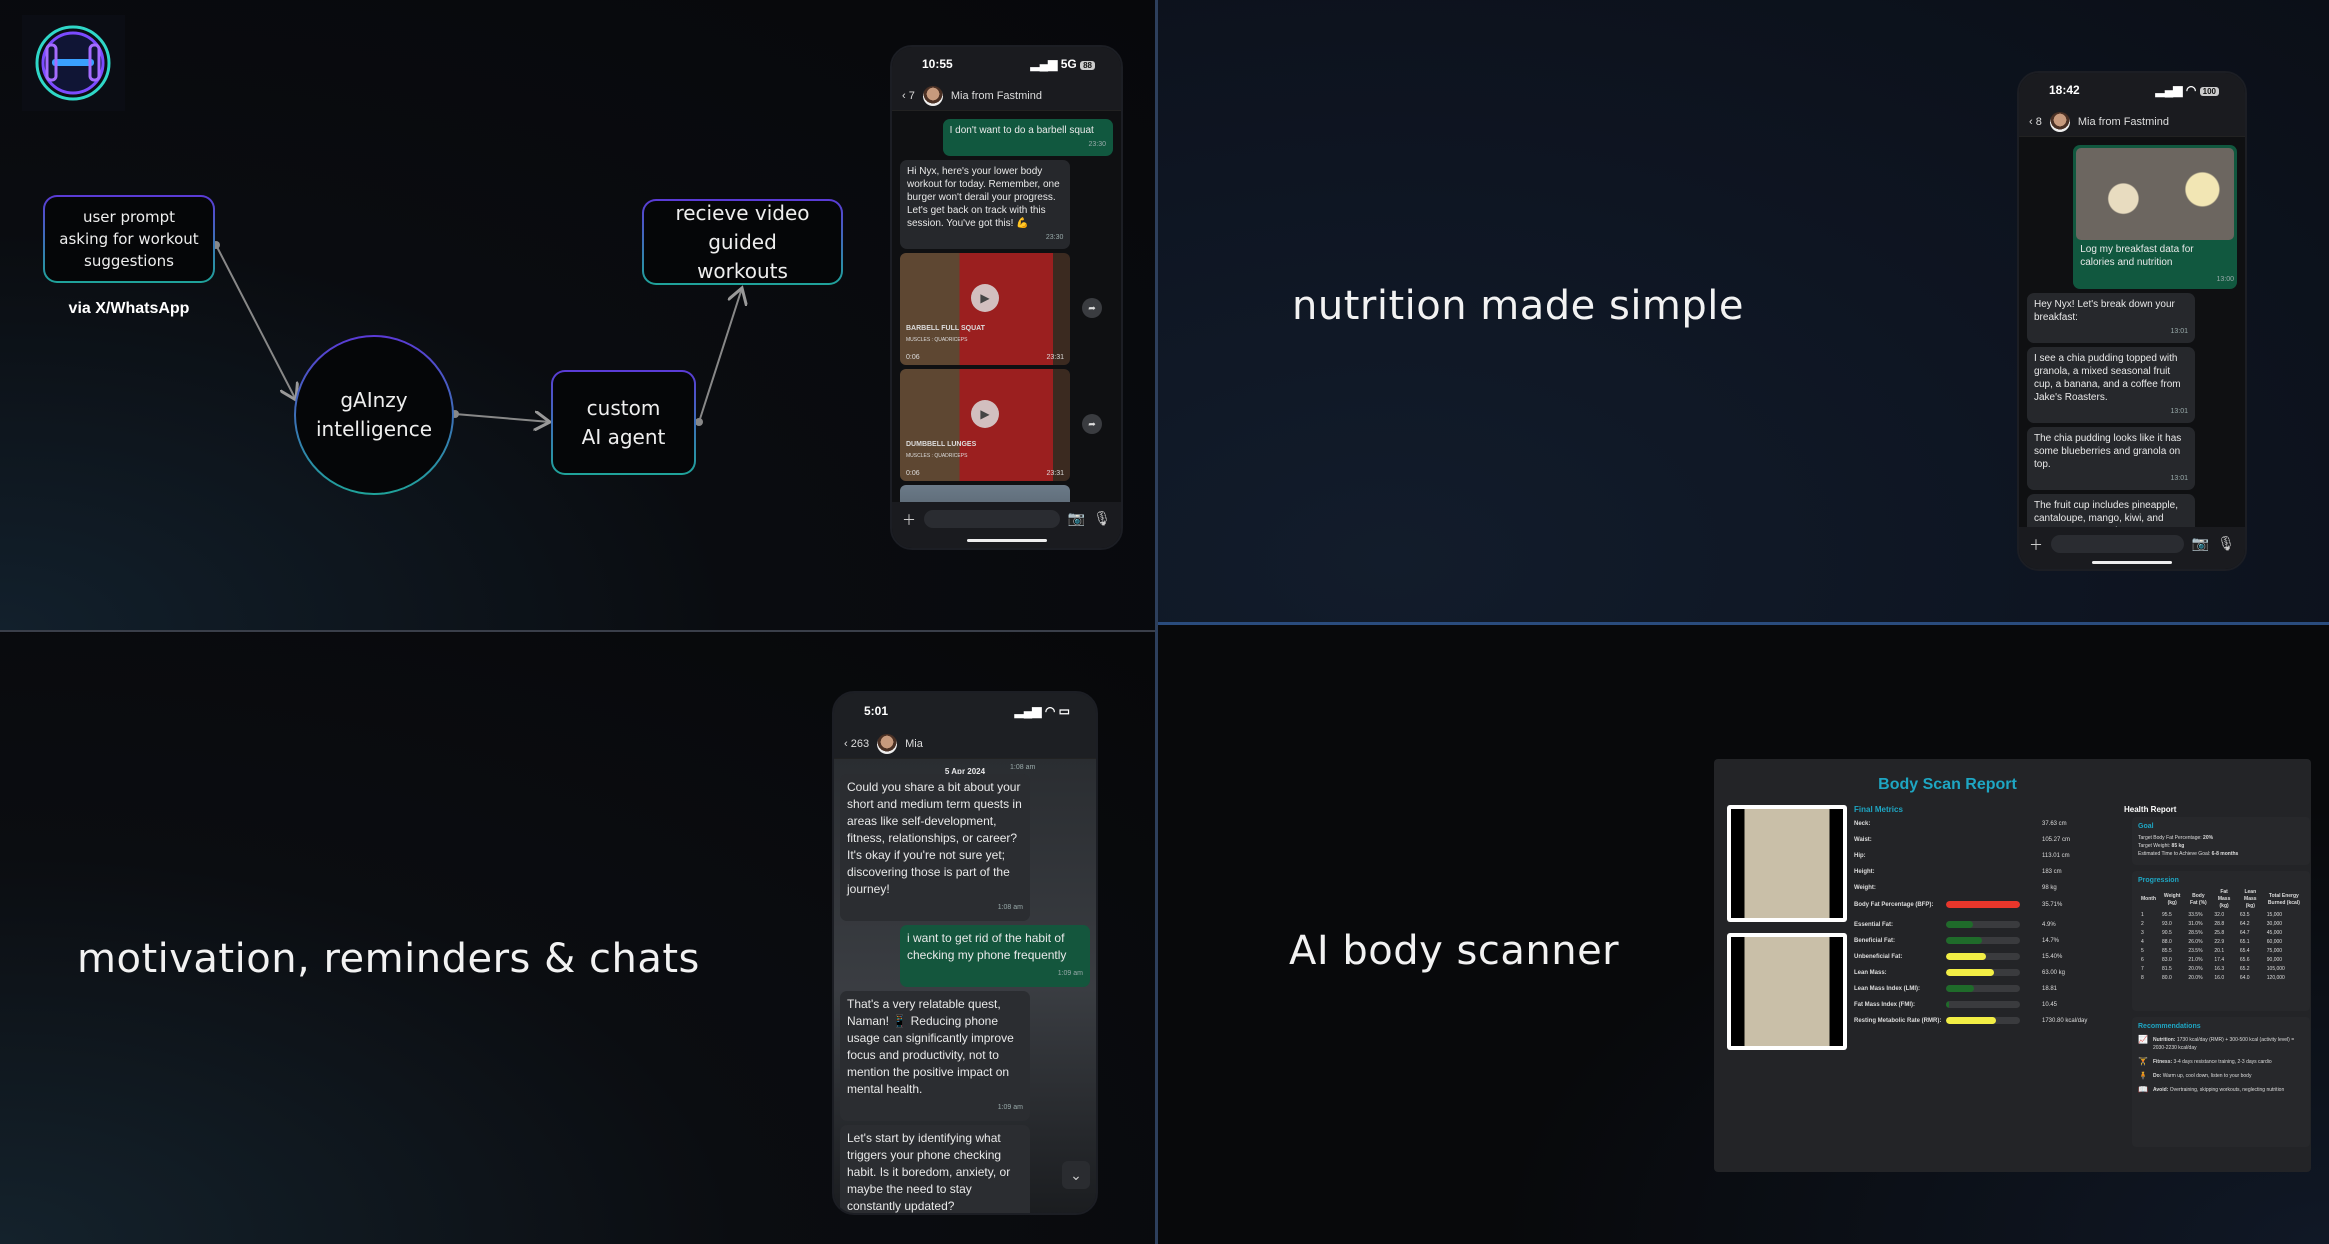  What do you see at coordinates (913, 357) in the screenshot?
I see `video-duration: 0:06` at bounding box center [913, 357].